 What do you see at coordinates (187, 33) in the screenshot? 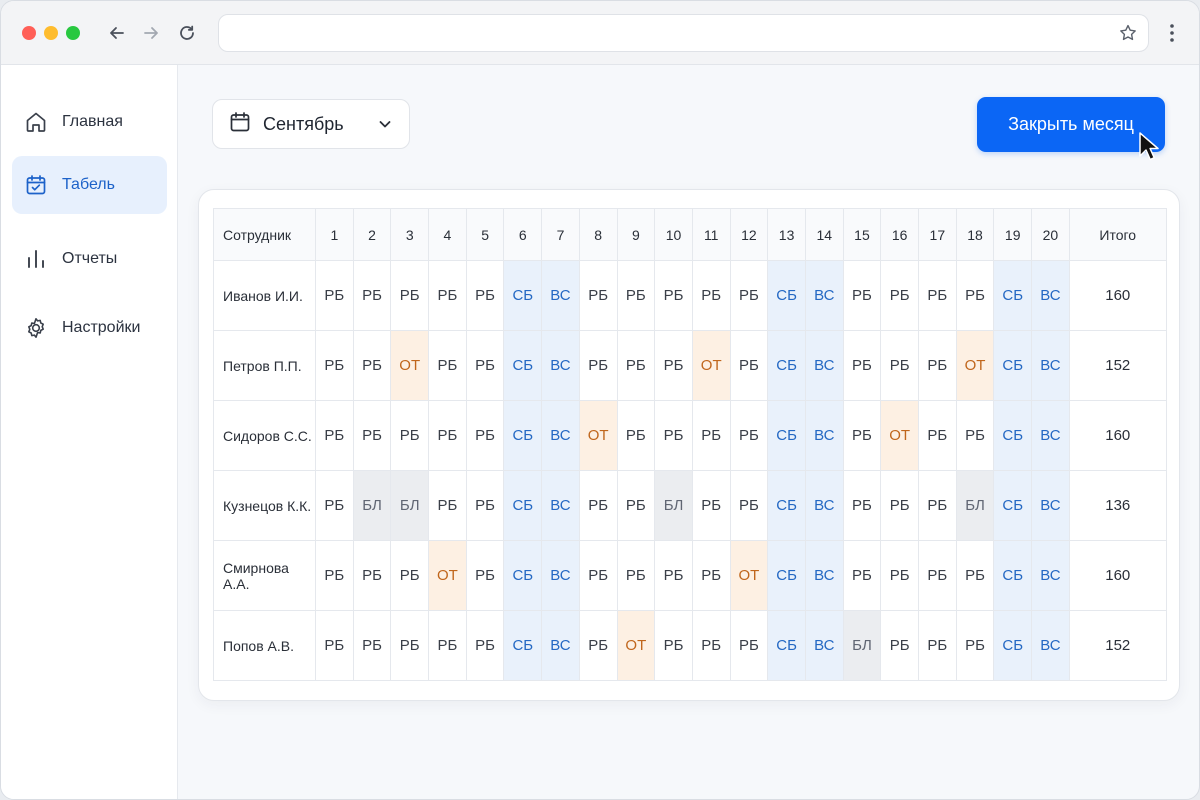
I see `reload-button` at bounding box center [187, 33].